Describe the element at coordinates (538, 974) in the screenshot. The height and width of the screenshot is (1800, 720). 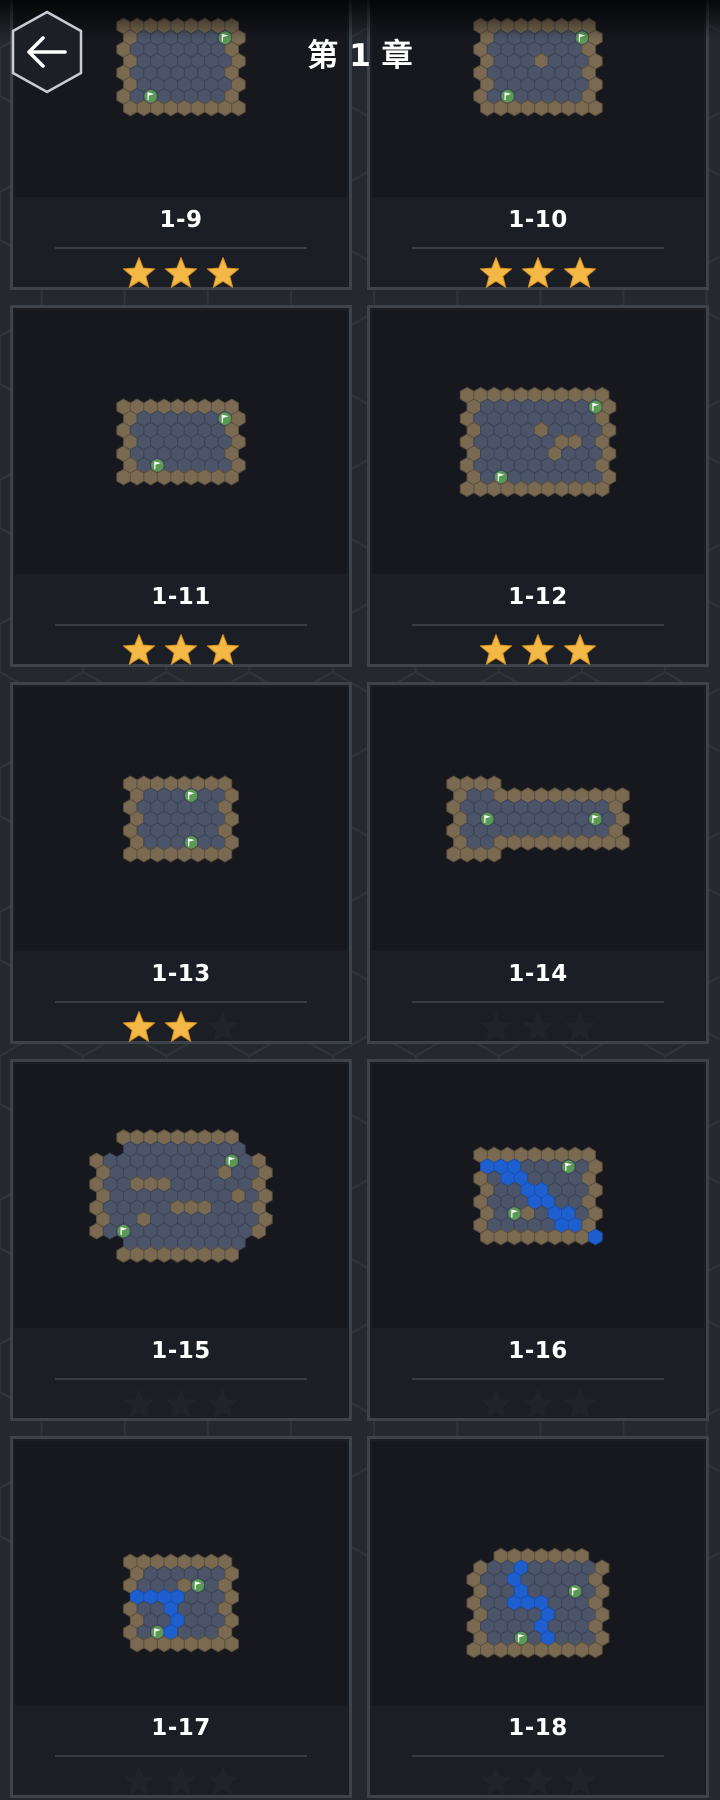
I see `level-name: 1-14` at that location.